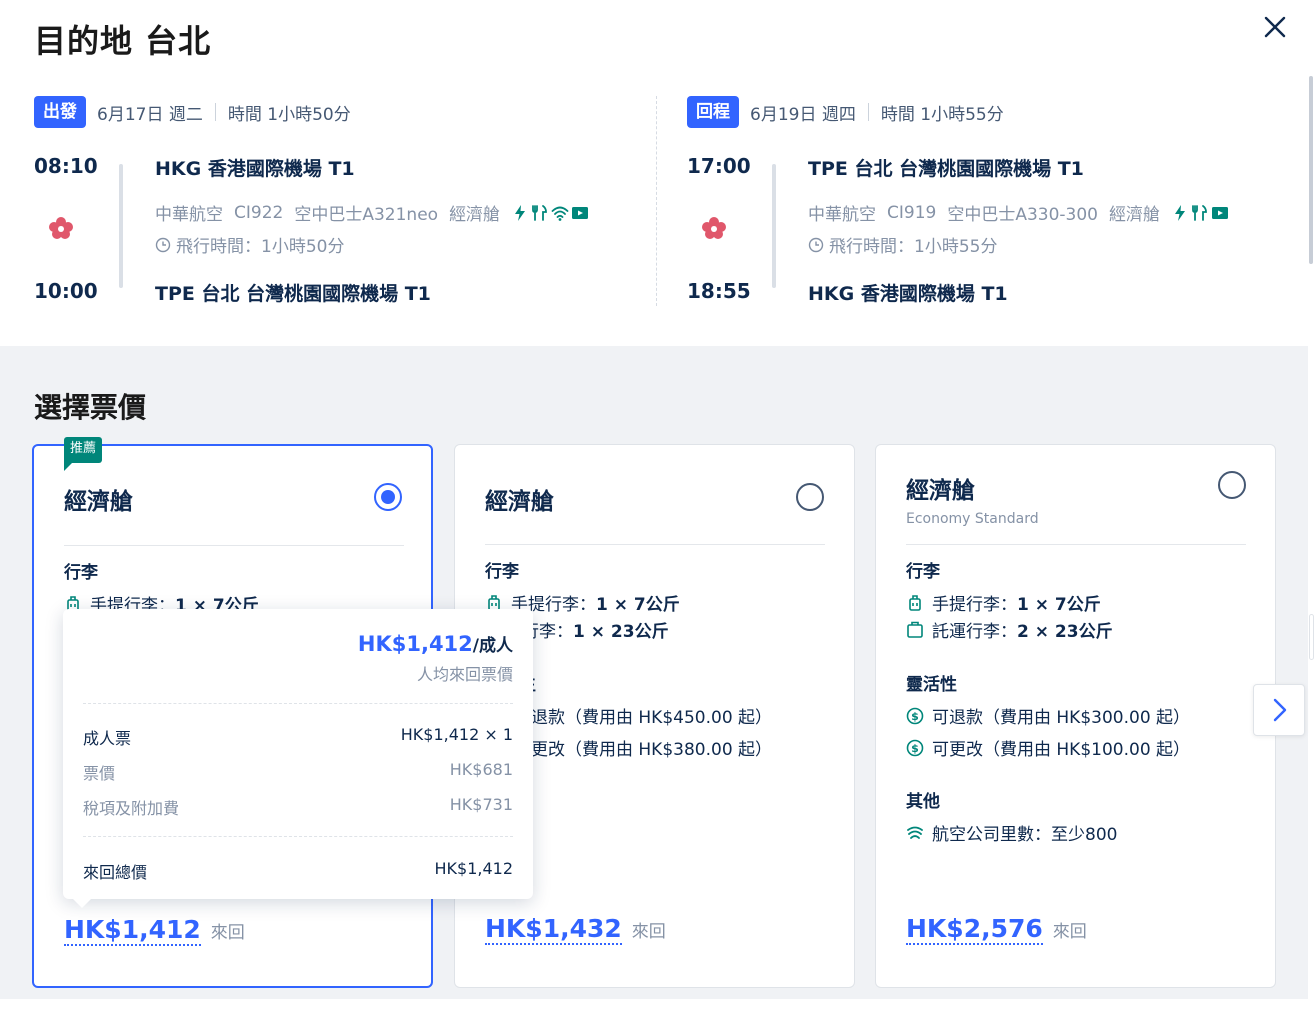  What do you see at coordinates (1084, 835) in the screenshot?
I see `miles-value: 至少800` at bounding box center [1084, 835].